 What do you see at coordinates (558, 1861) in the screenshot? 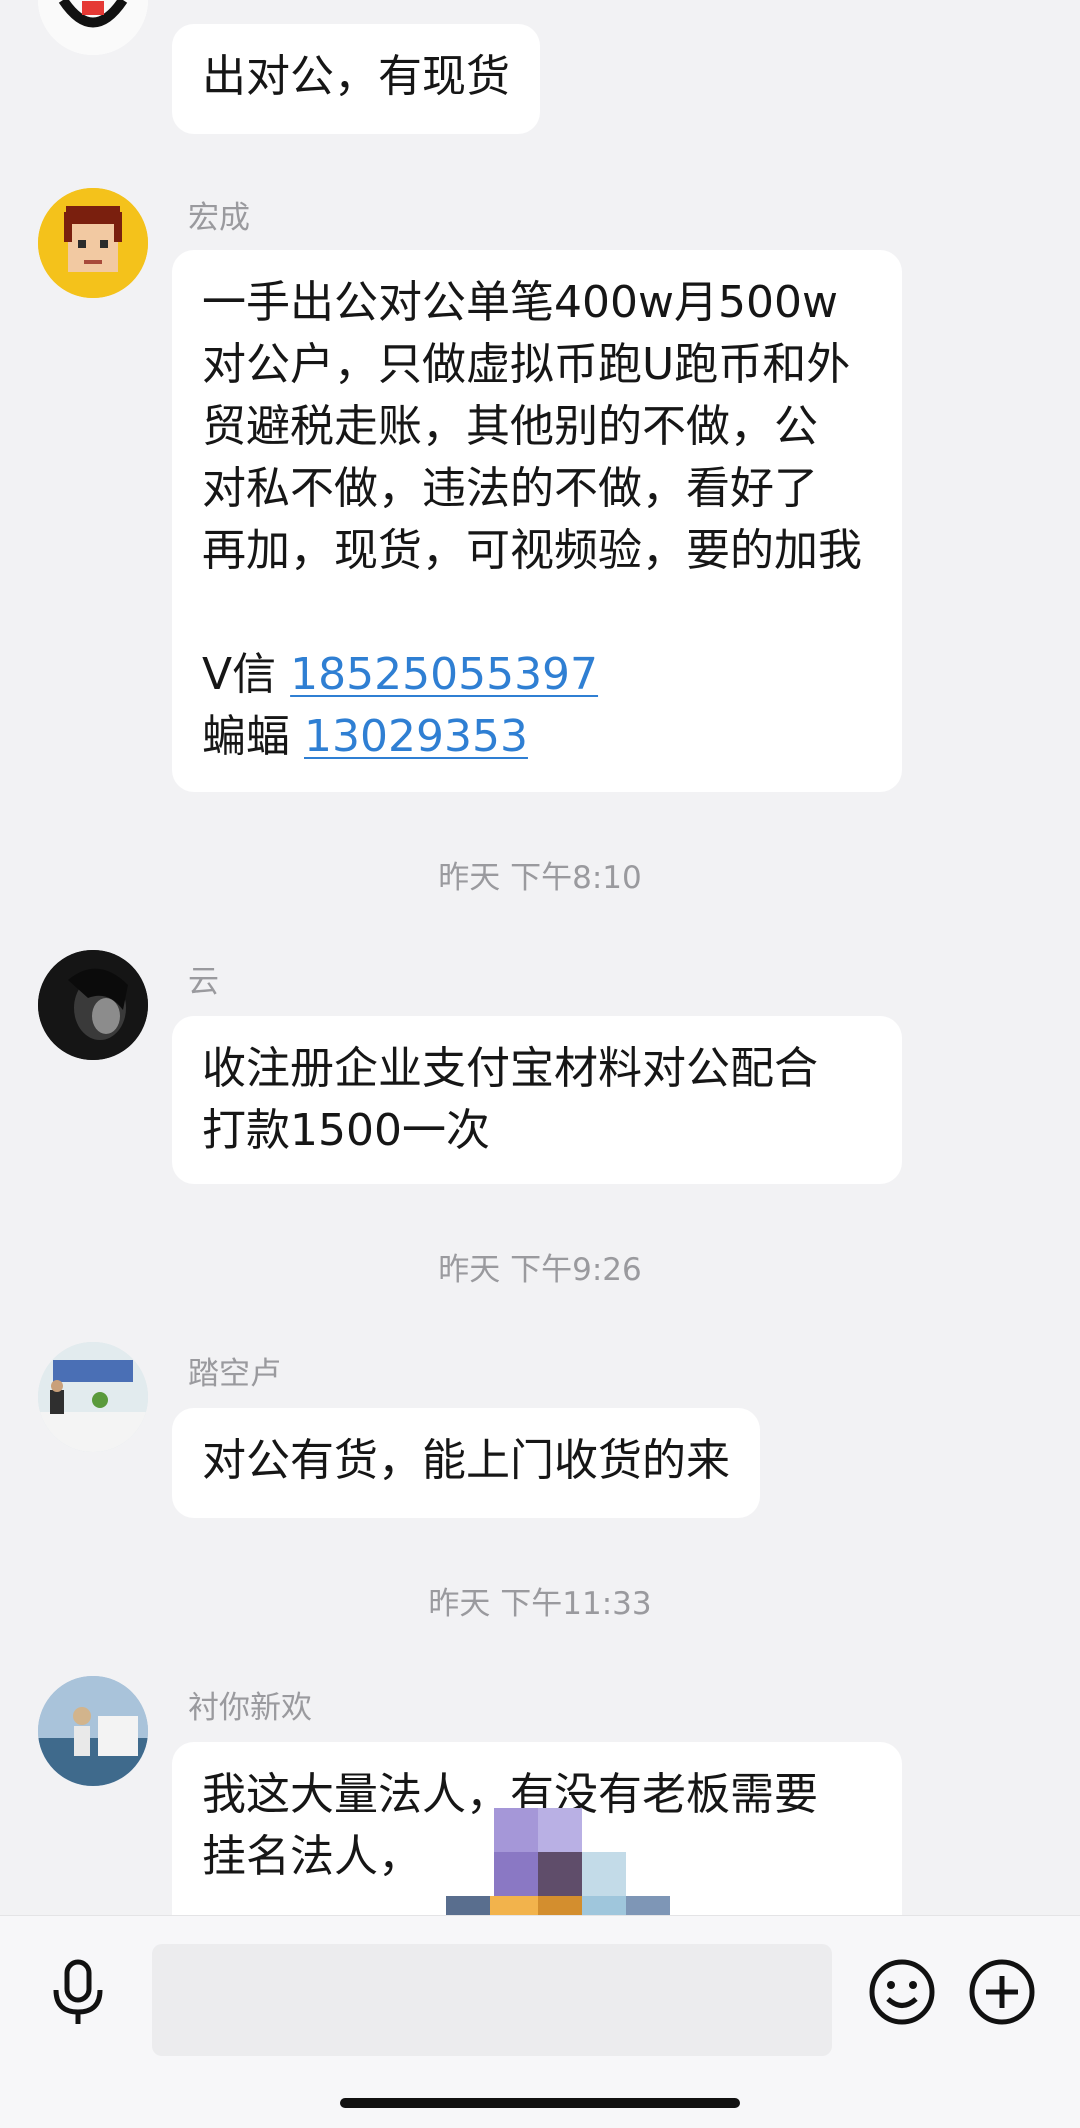
I see `sticker-image` at bounding box center [558, 1861].